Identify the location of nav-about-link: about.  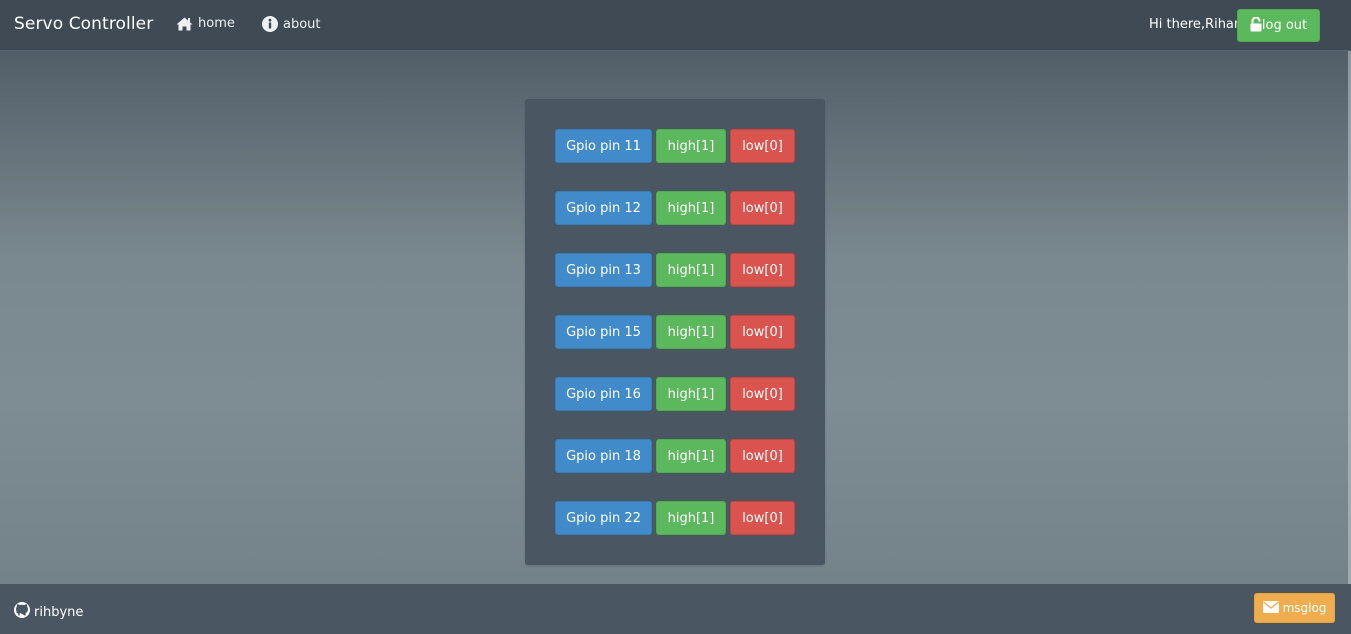
(291, 24).